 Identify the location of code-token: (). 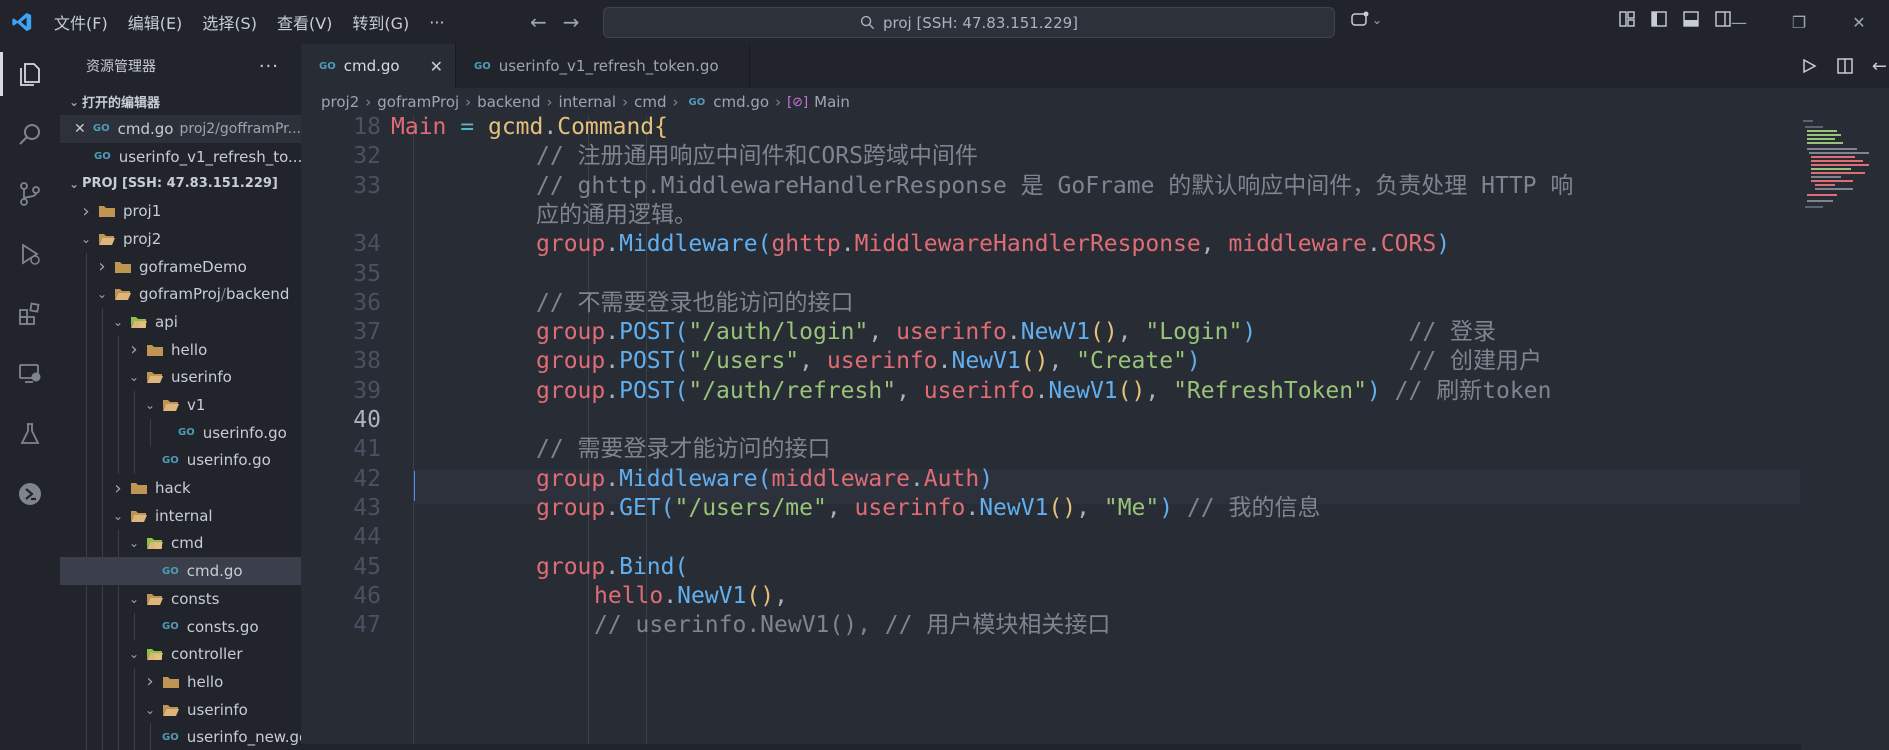
(1103, 332).